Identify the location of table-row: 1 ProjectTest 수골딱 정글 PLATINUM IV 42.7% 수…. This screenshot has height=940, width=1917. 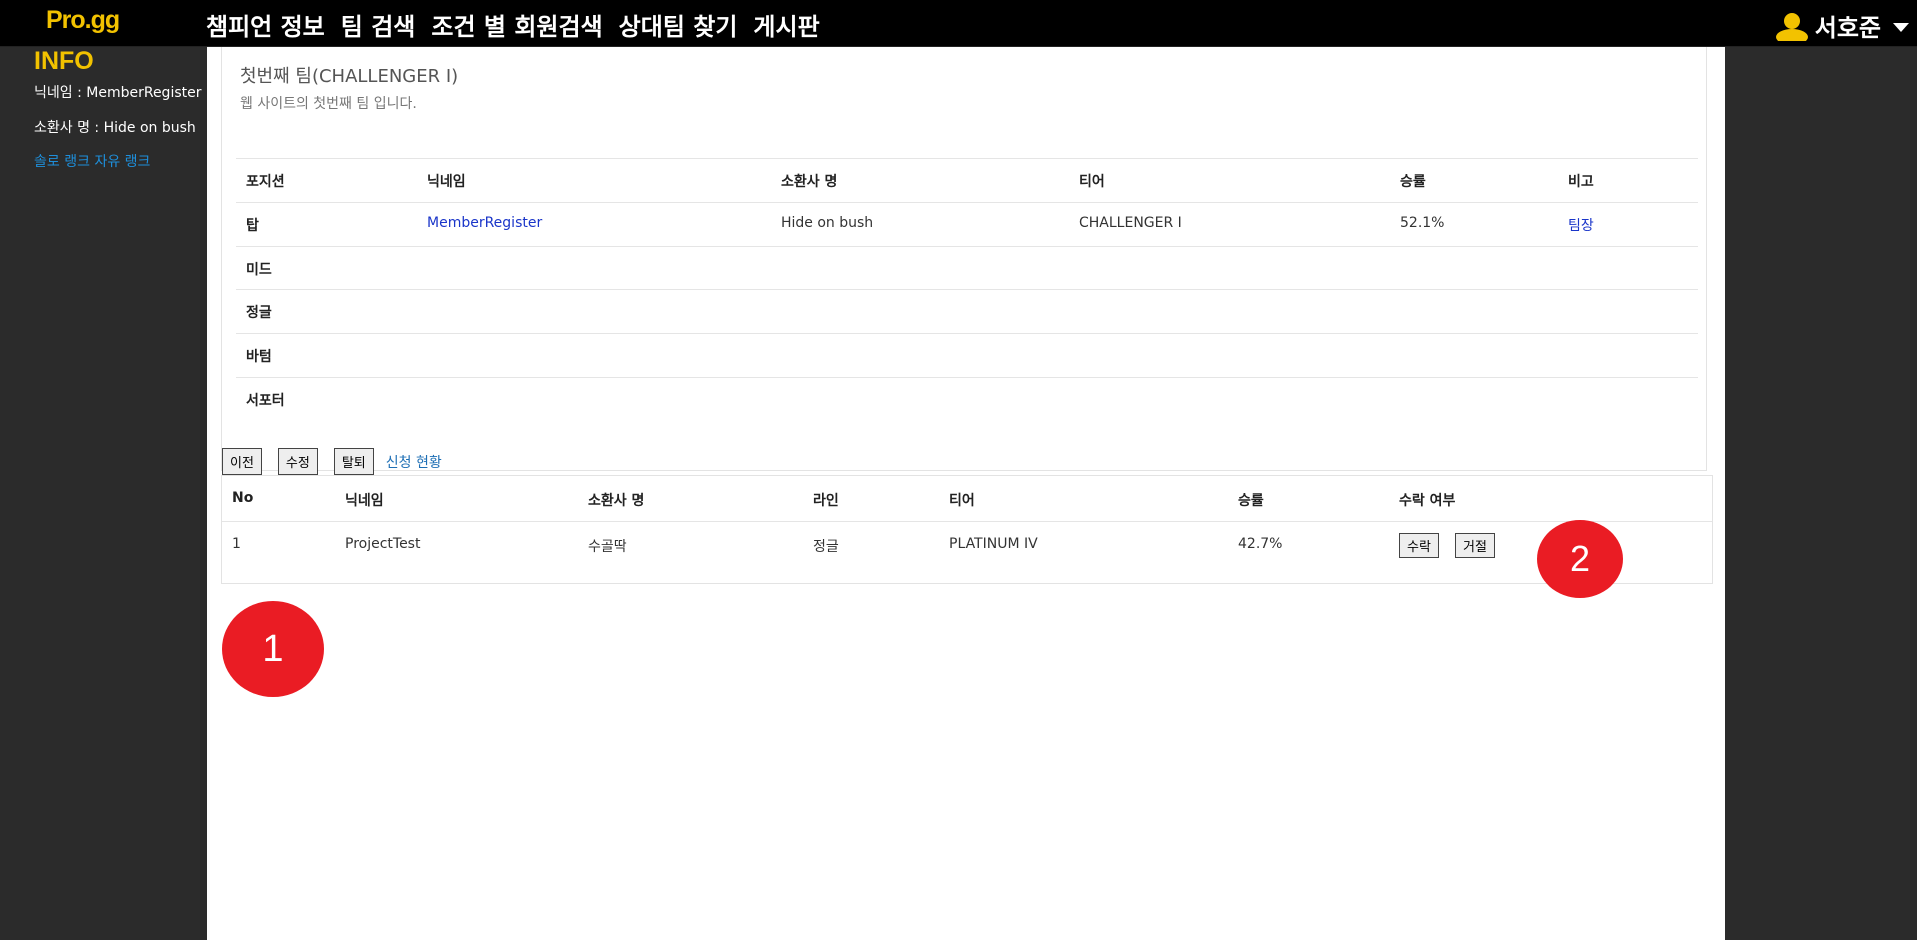
(967, 544).